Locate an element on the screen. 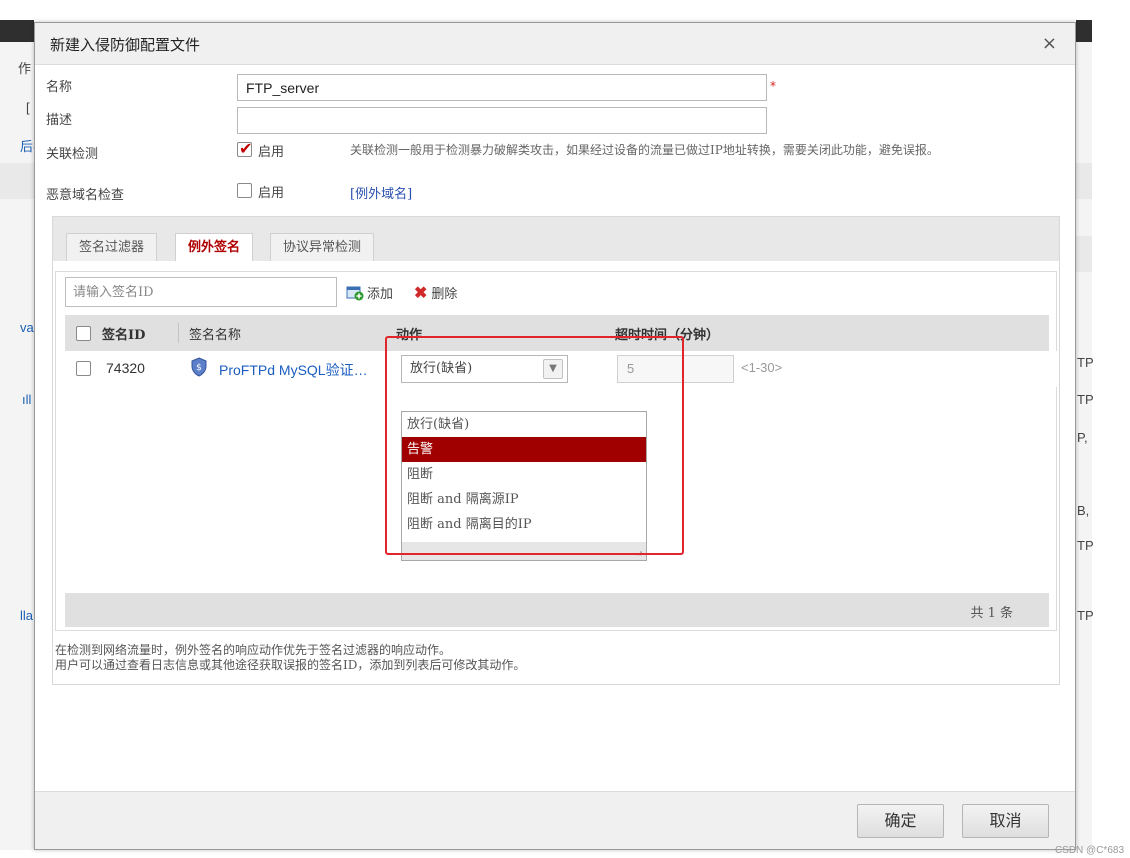 The image size is (1130, 858). timeout-input: 5 is located at coordinates (675, 369).